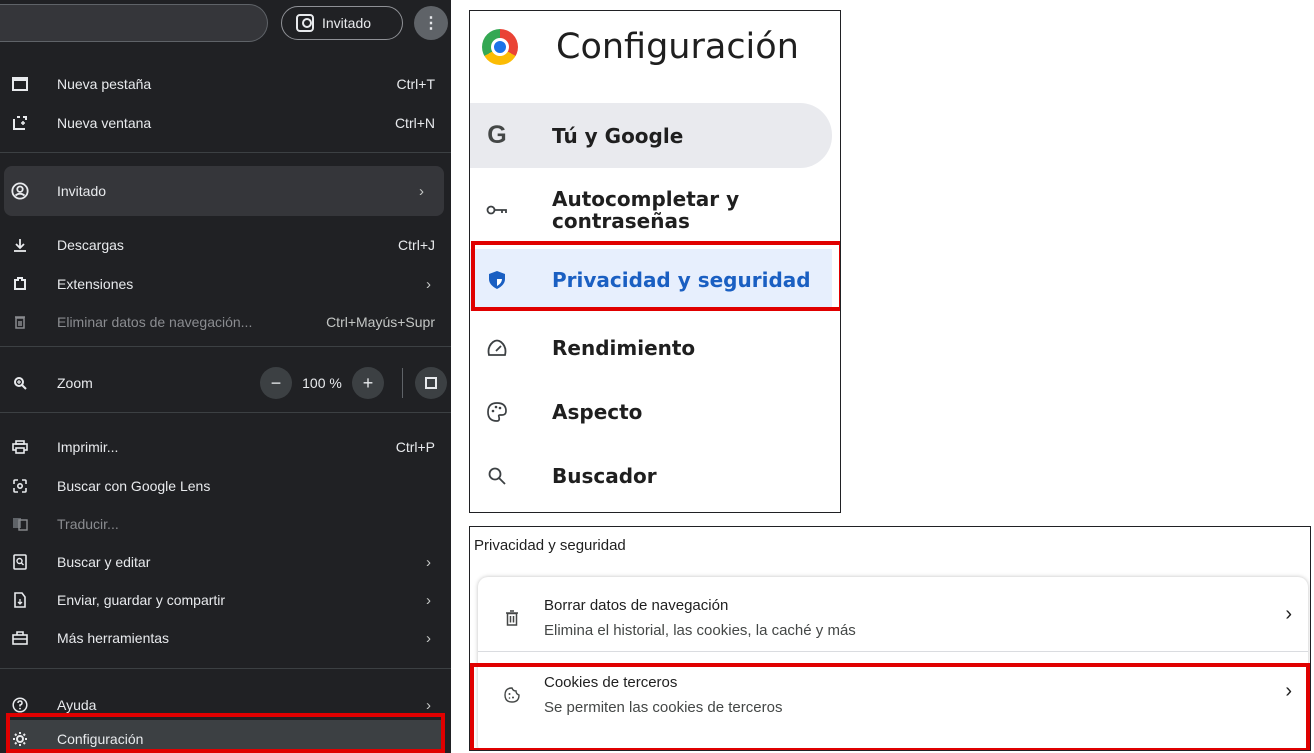  Describe the element at coordinates (225, 638) in the screenshot. I see `menu-item-more-tools: Más herramientas ›` at that location.